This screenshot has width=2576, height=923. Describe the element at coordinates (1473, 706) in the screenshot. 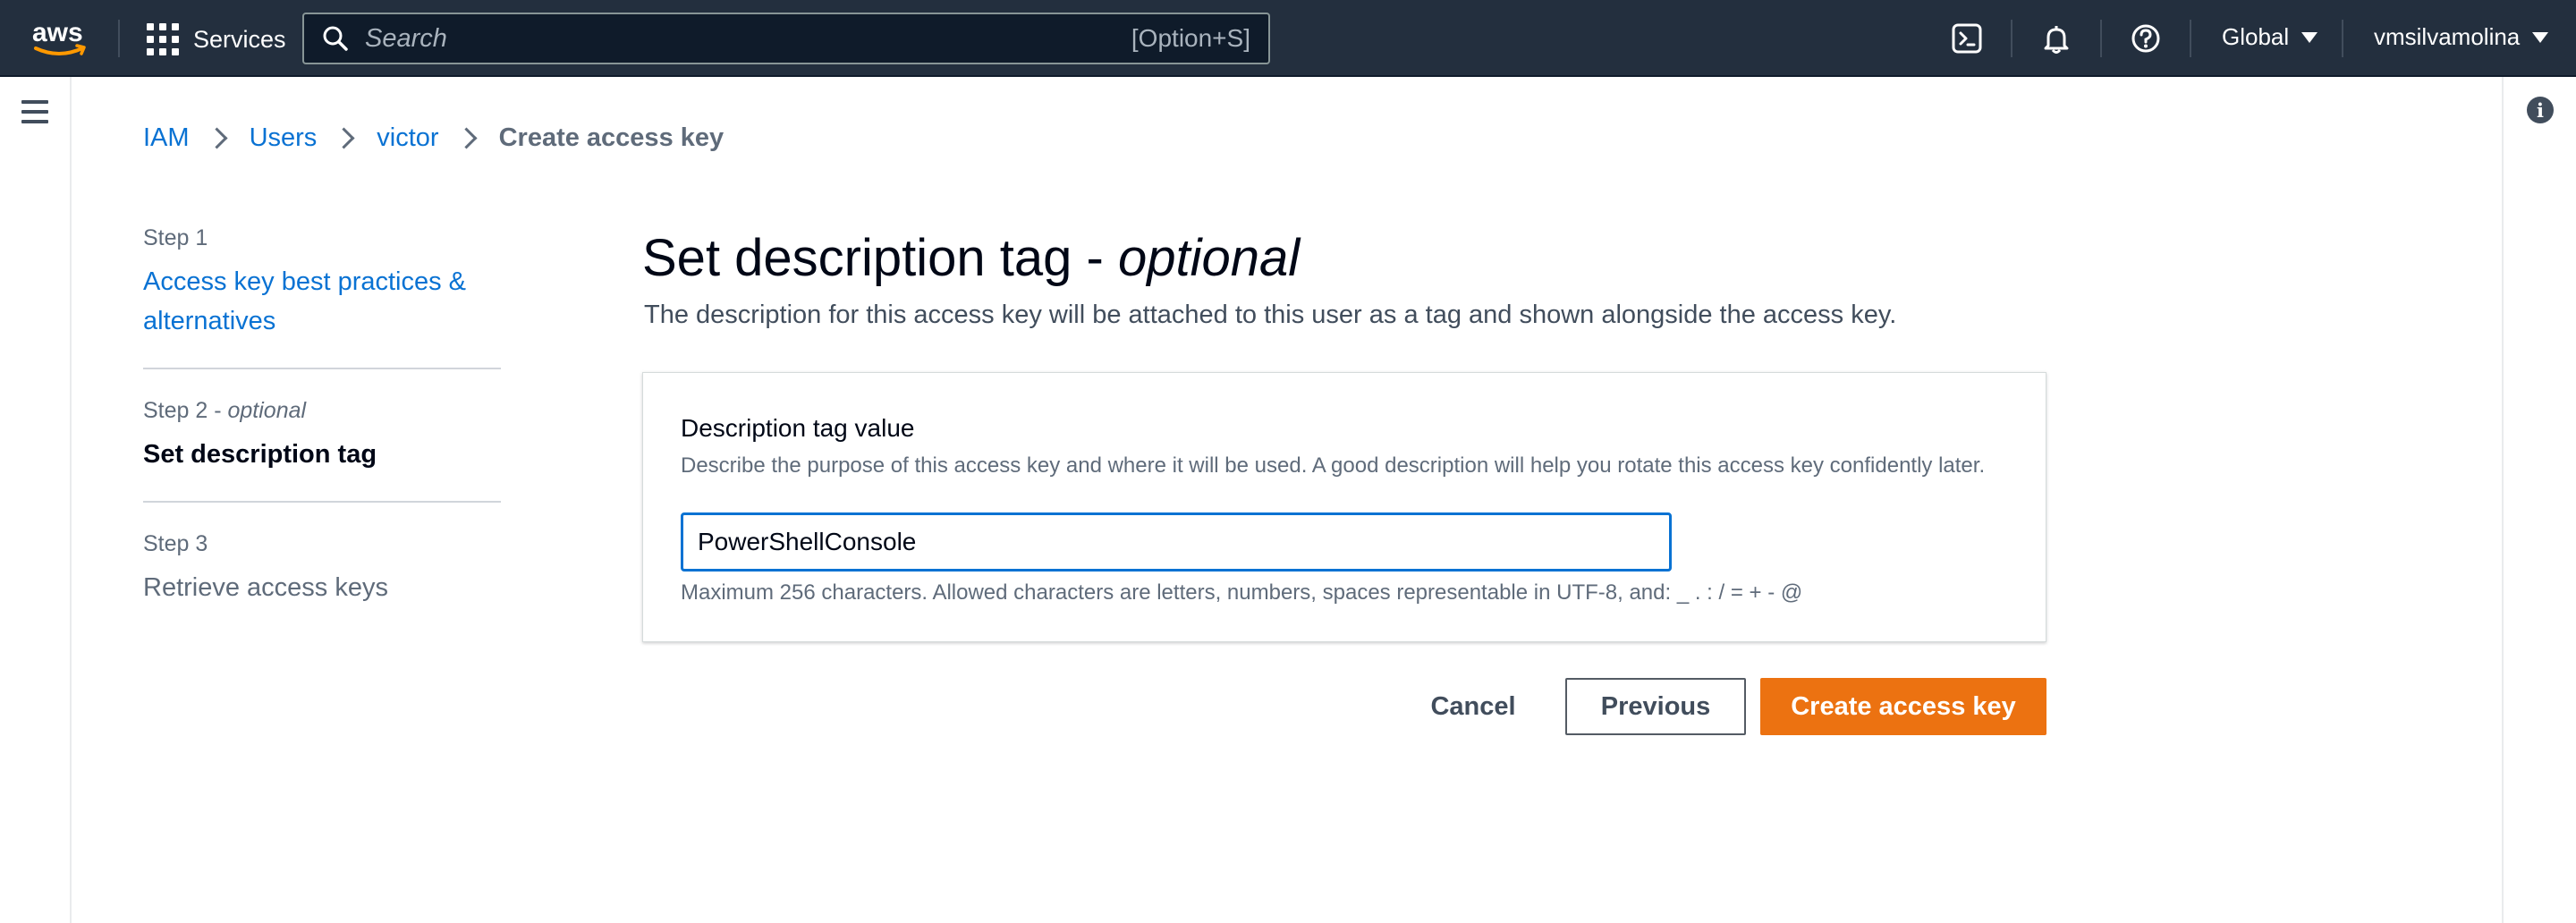

I see `cancel-button: Cancel` at that location.